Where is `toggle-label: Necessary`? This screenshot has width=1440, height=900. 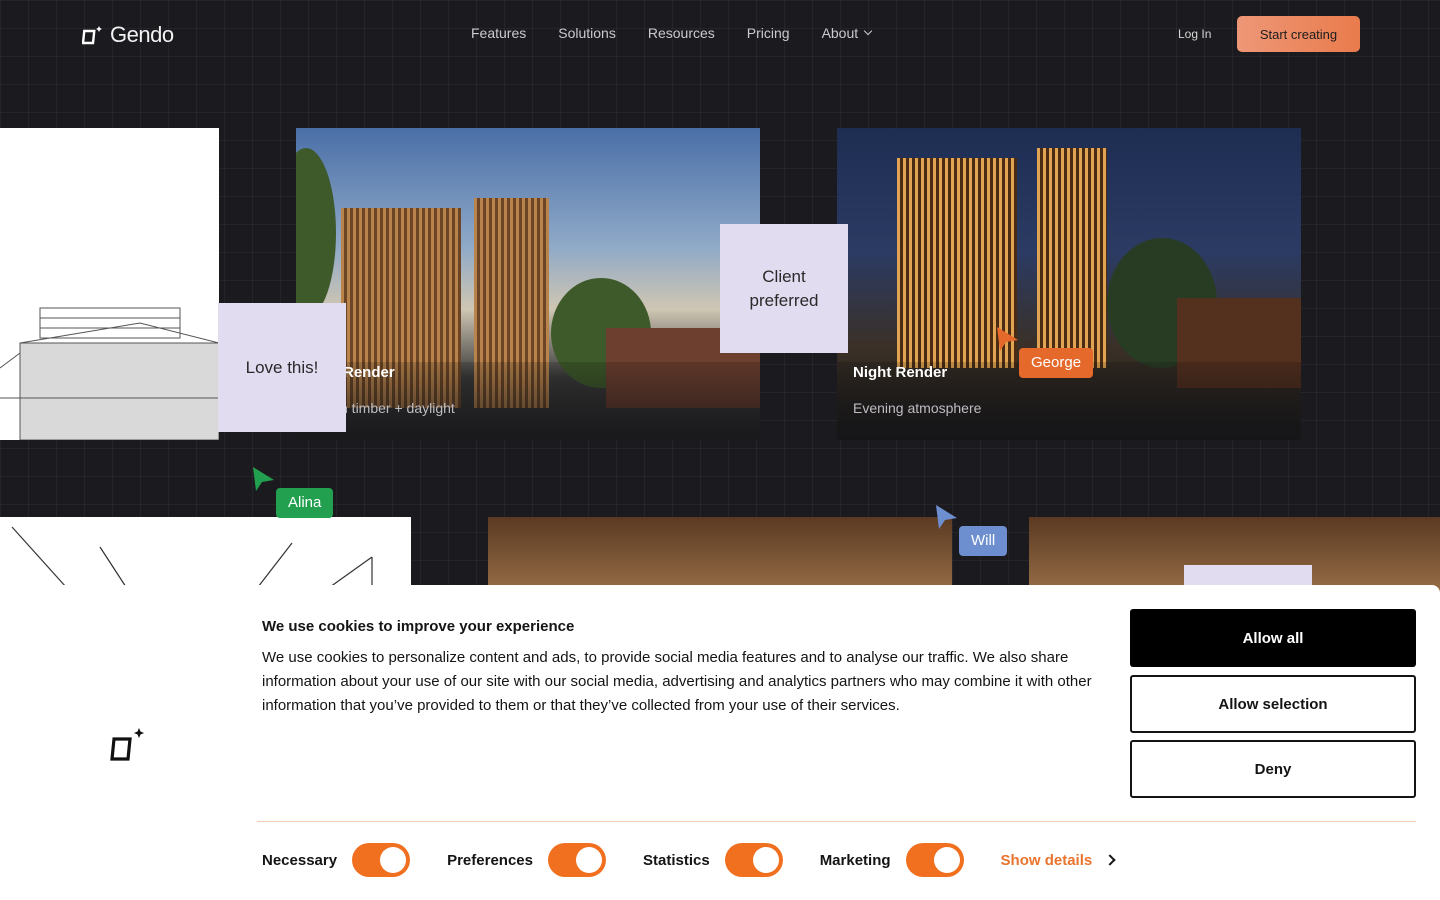 toggle-label: Necessary is located at coordinates (300, 860).